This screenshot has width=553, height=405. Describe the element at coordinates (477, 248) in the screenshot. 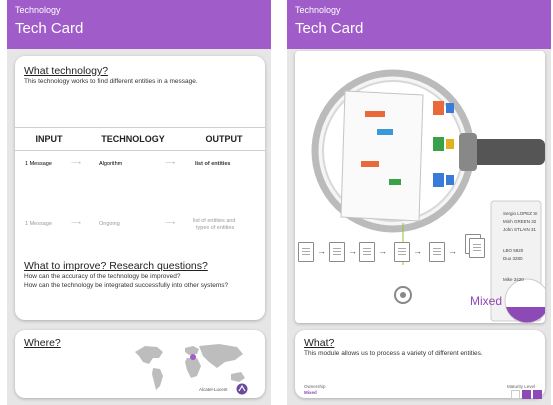

I see `document-stack-icon` at that location.